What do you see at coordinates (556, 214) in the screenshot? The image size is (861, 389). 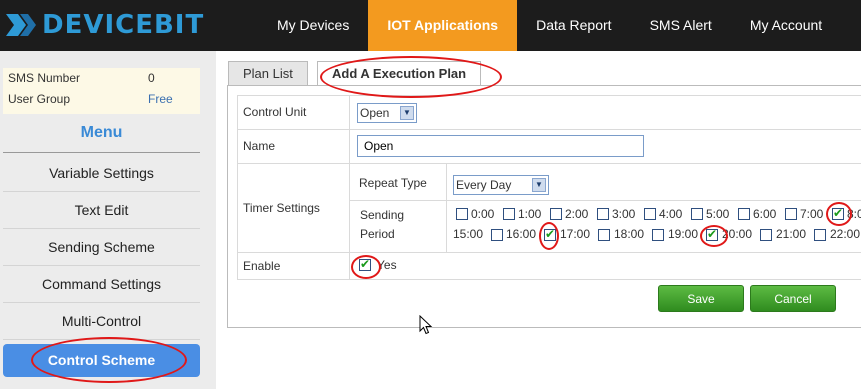 I see `hour-2-checkbox` at bounding box center [556, 214].